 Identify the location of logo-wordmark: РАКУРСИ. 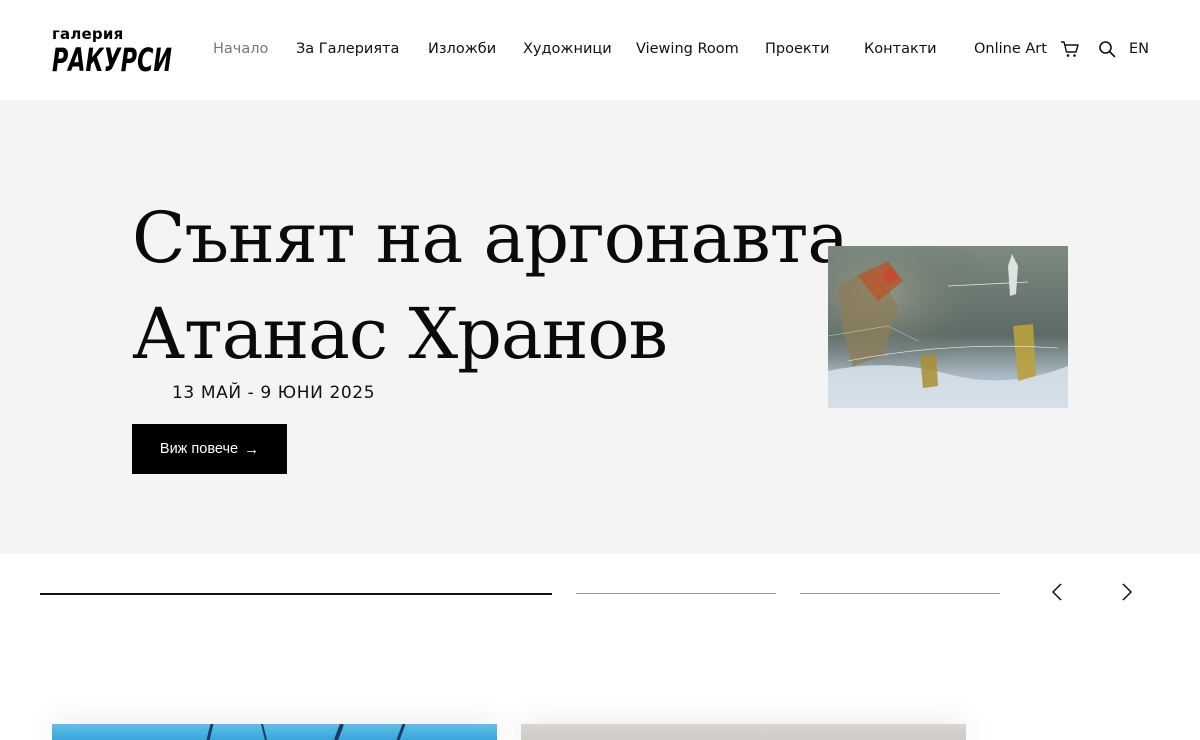
(112, 60).